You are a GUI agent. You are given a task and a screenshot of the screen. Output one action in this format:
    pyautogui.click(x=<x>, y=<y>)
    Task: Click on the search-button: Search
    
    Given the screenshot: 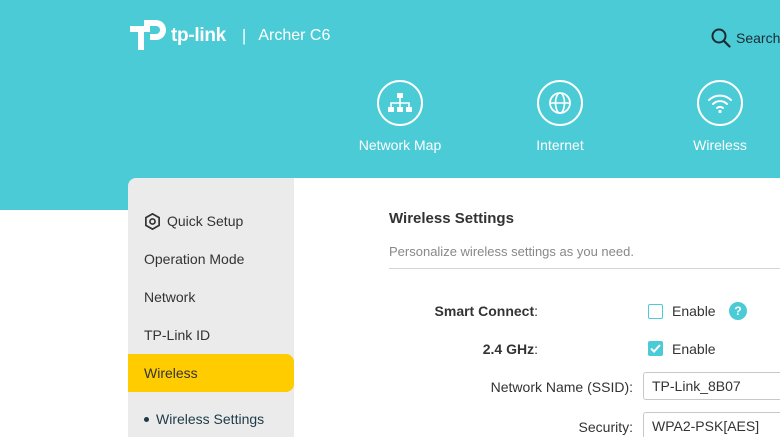 What is the action you would take?
    pyautogui.click(x=745, y=38)
    